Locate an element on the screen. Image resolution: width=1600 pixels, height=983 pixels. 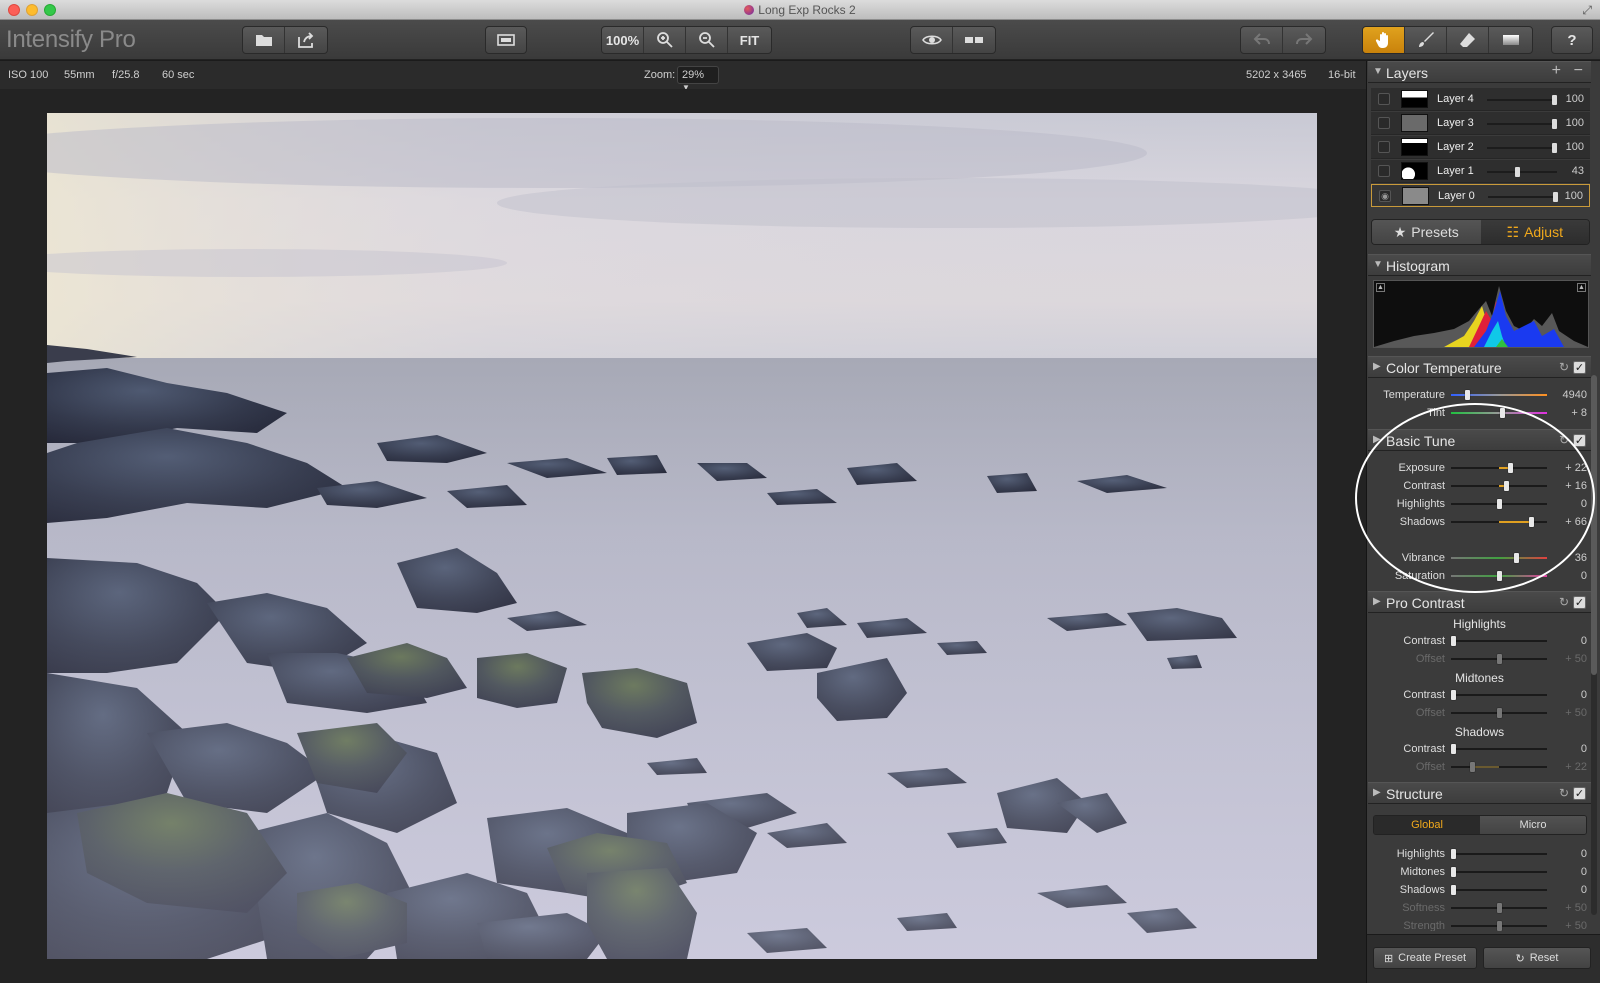
pc-midtones-contrast-row: Contrast 0 is located at coordinates (1479, 695).